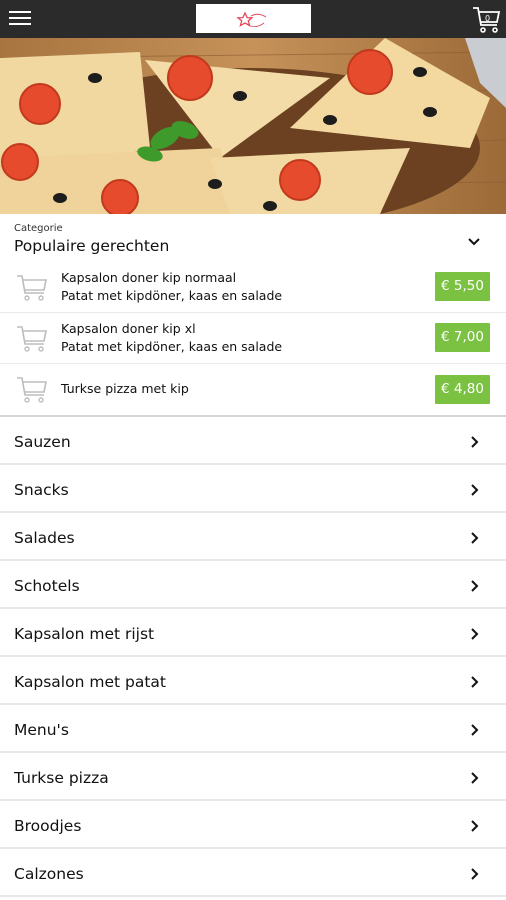 This screenshot has width=506, height=900. I want to click on restaurant-logo, so click(253, 18).